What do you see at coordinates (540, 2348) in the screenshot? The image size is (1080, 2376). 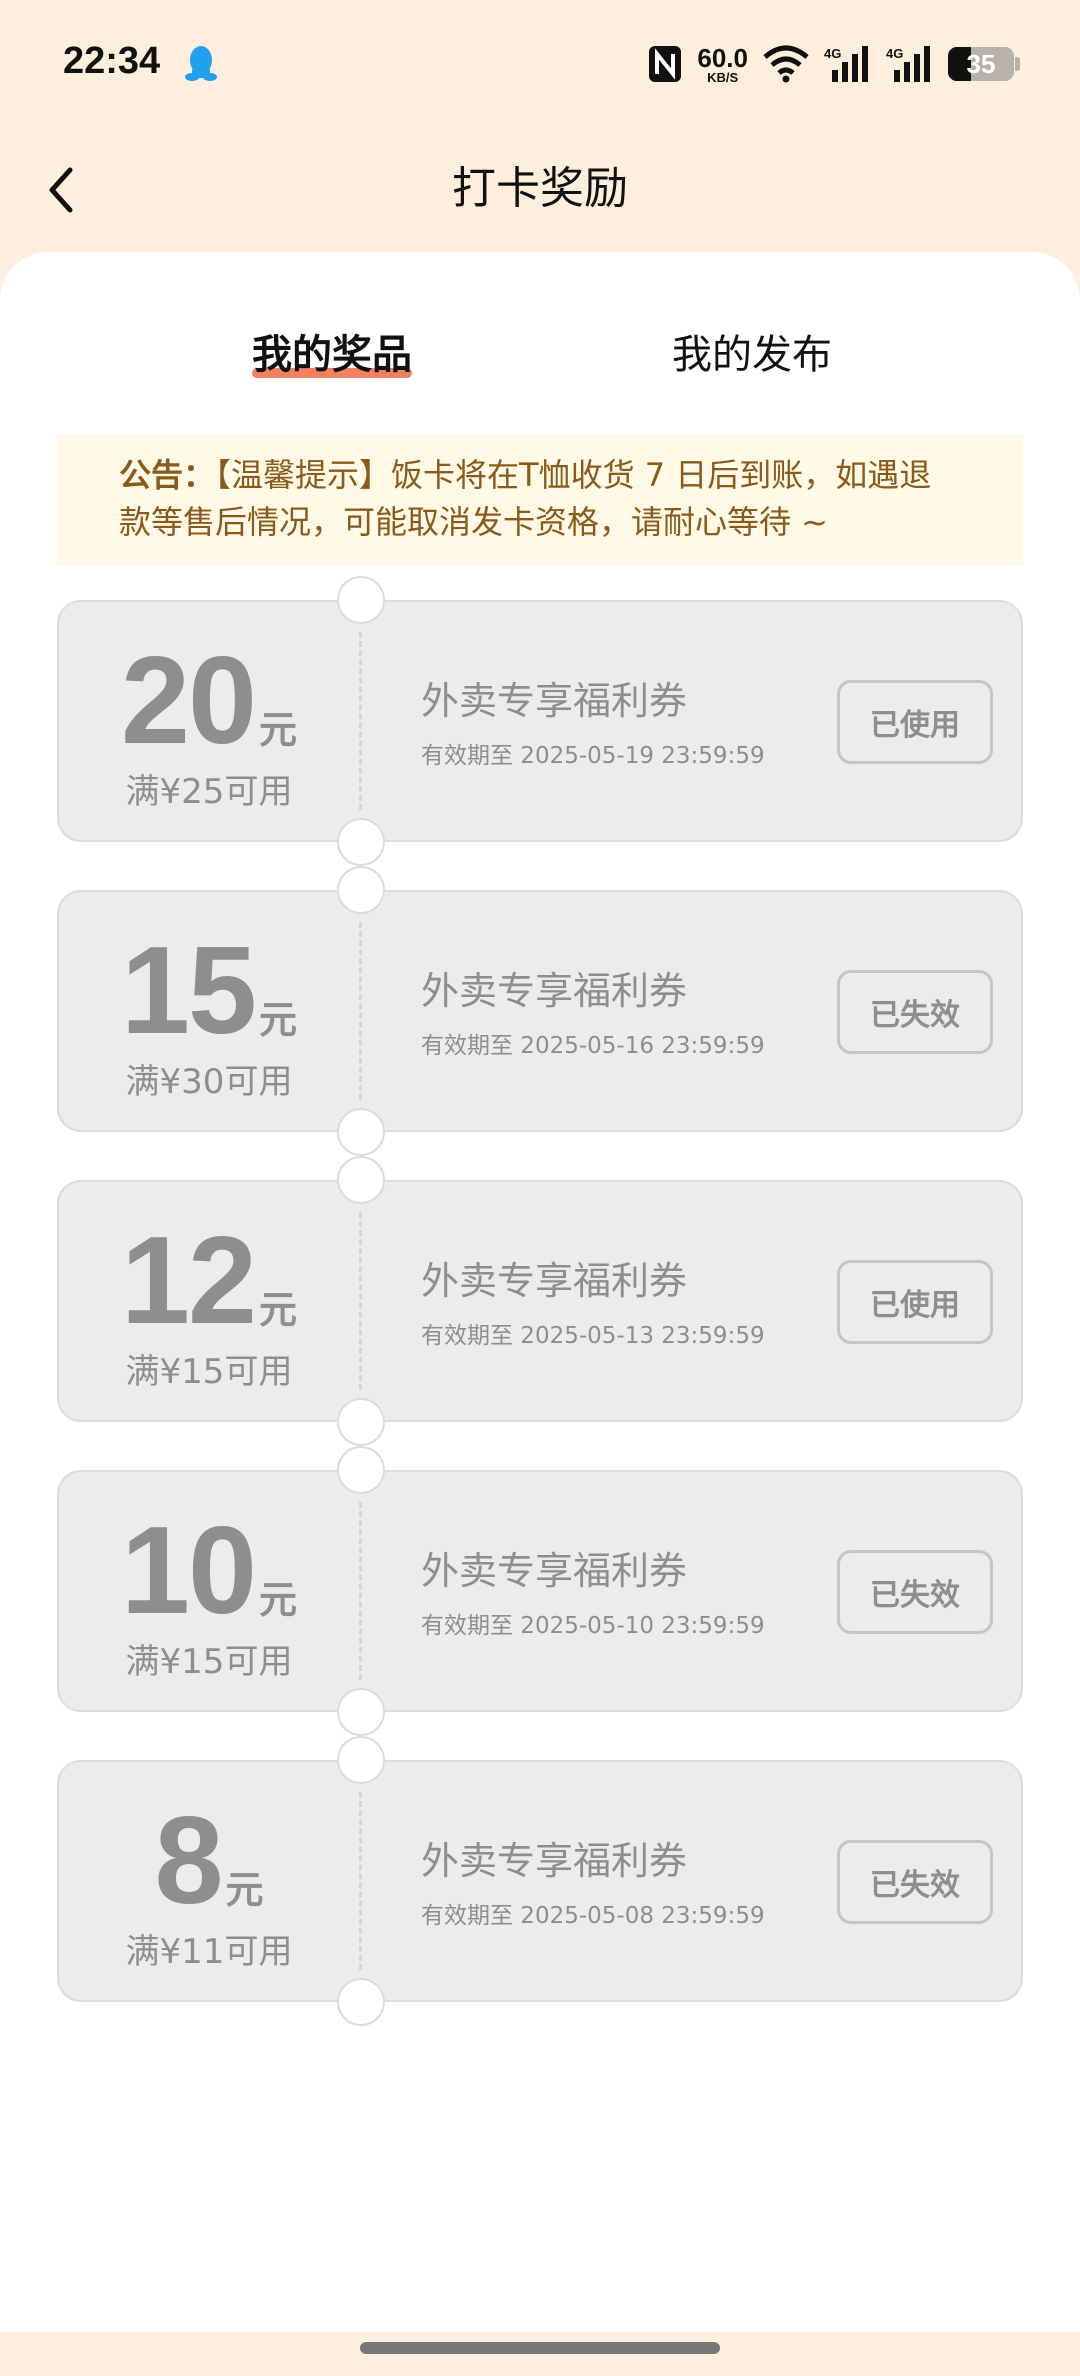 I see `home-indicator` at bounding box center [540, 2348].